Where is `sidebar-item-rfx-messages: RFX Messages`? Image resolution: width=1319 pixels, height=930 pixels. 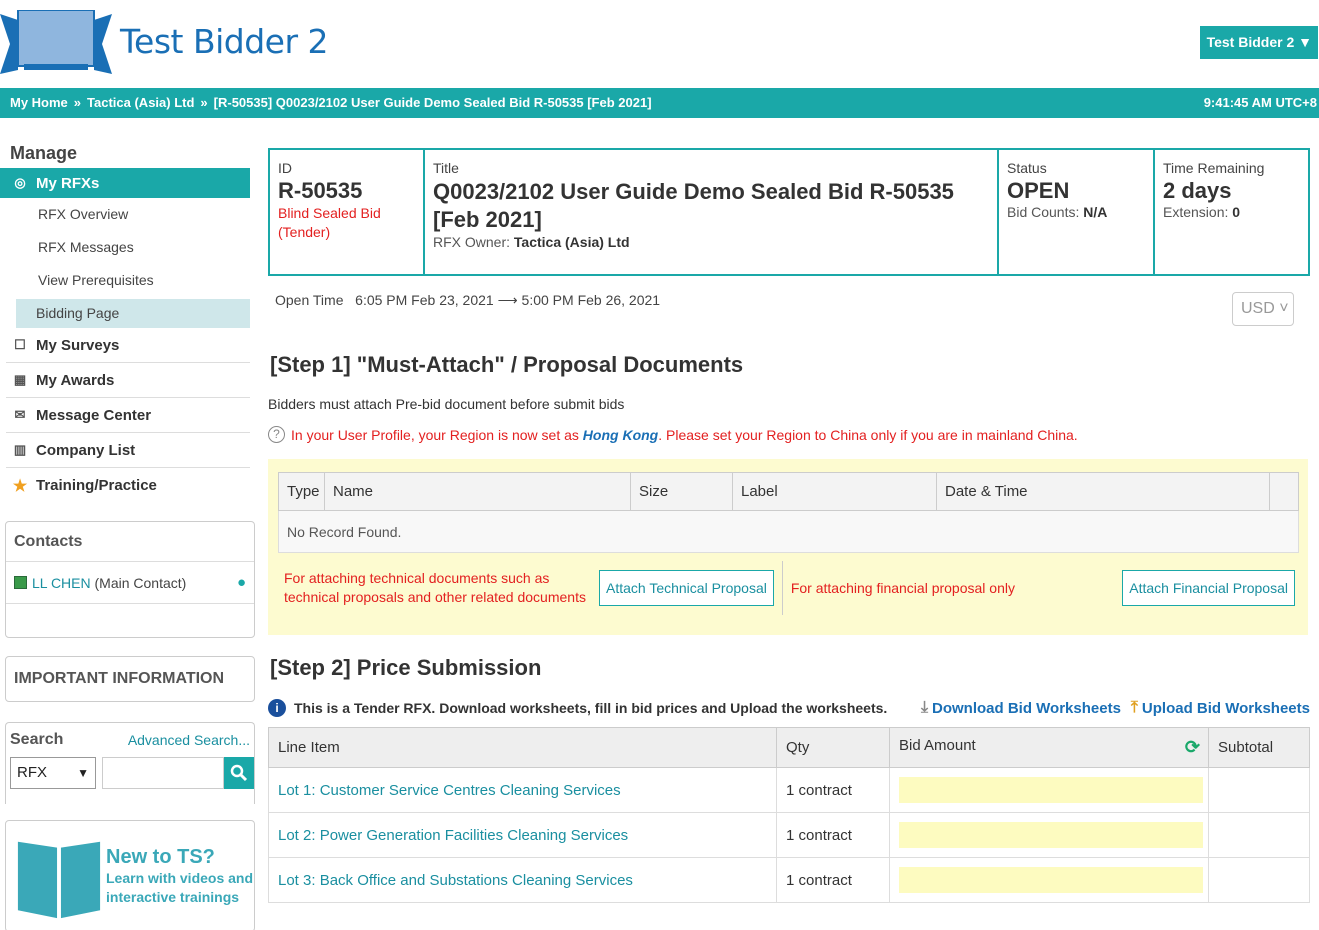 sidebar-item-rfx-messages: RFX Messages is located at coordinates (125, 247).